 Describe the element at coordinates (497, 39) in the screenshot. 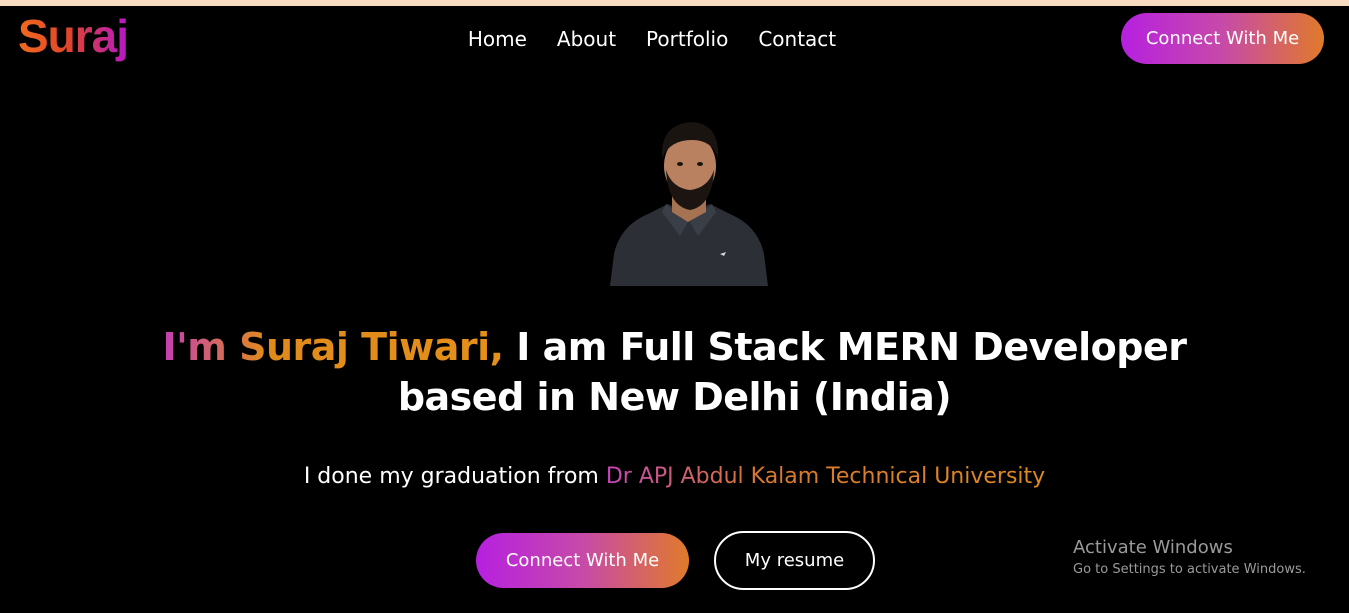

I see `nav-home: Home` at that location.